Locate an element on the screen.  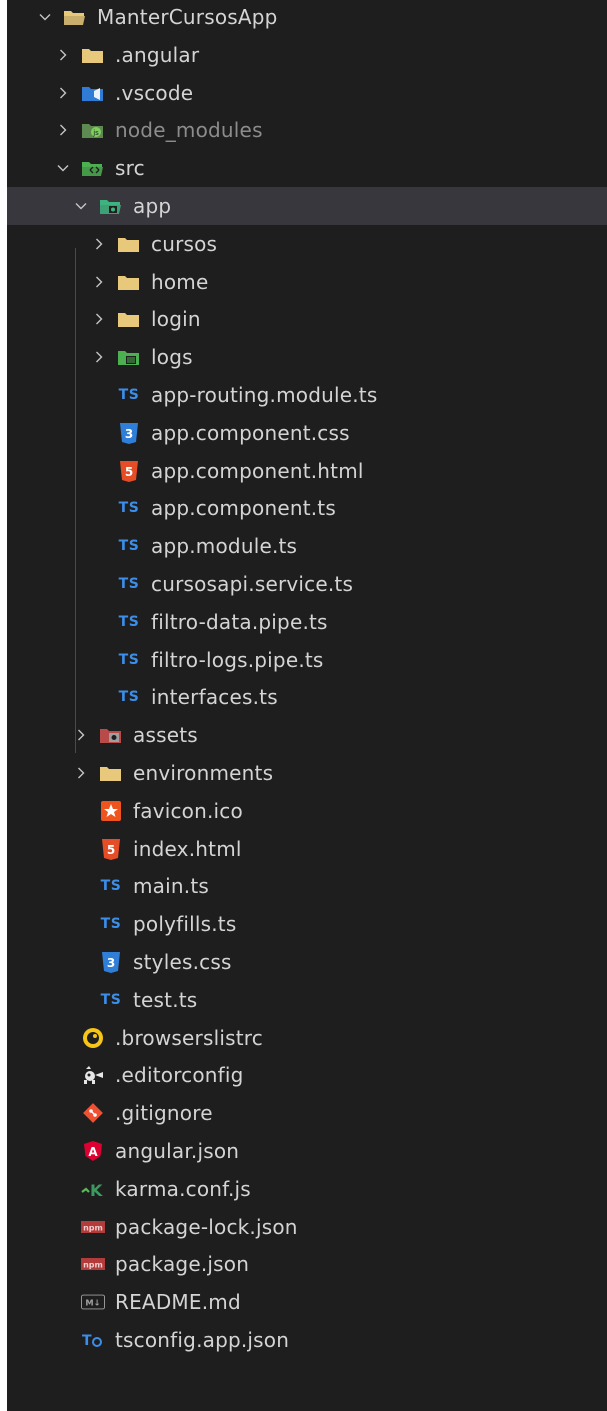
tree-folder-environments: environments is located at coordinates (307, 773).